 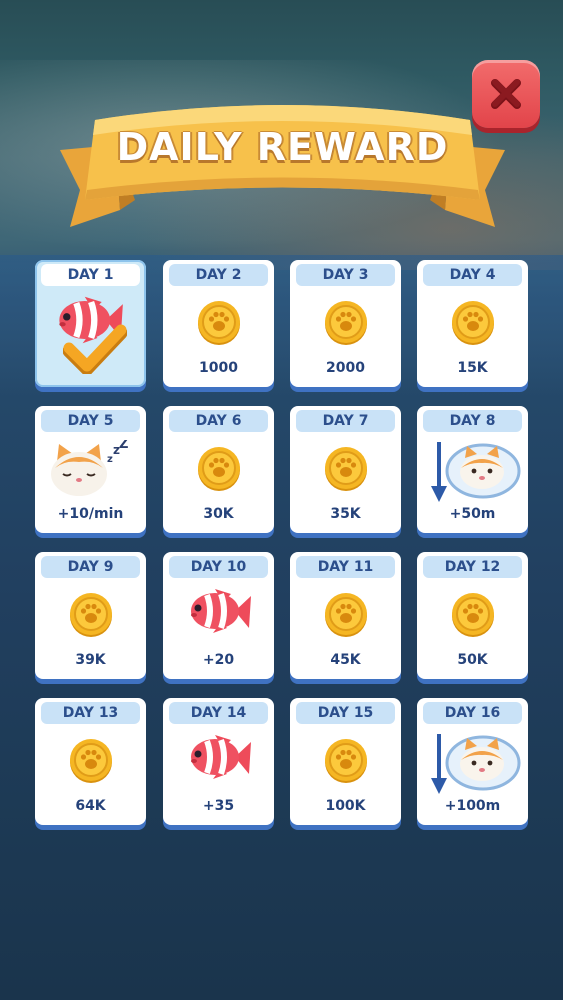 What do you see at coordinates (282, 147) in the screenshot?
I see `page-title: DAILY REWARD` at bounding box center [282, 147].